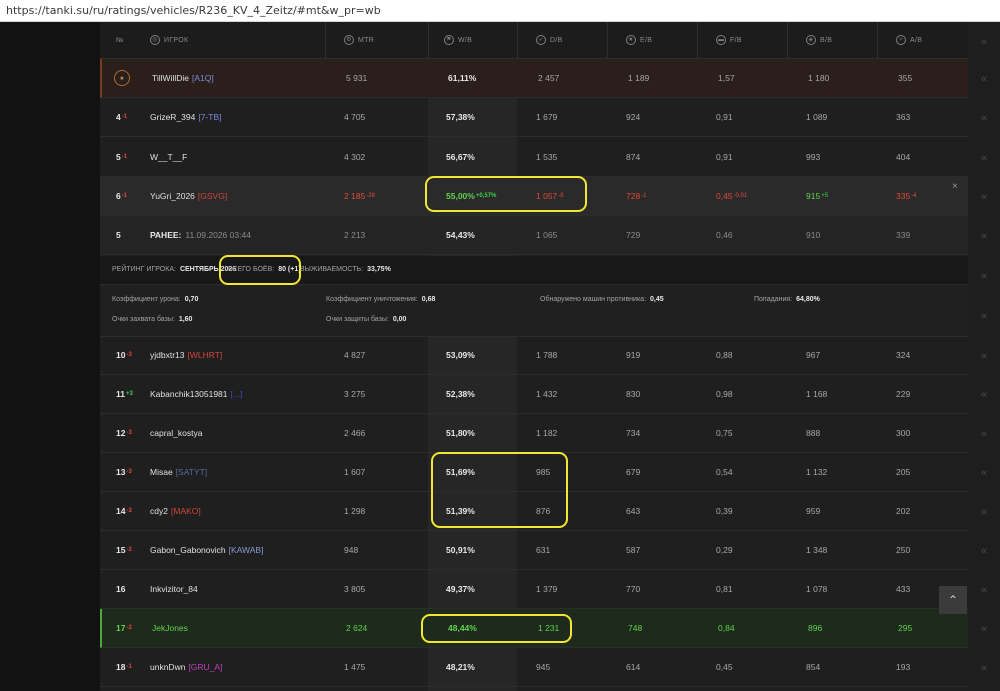 The width and height of the screenshot is (1000, 691). Describe the element at coordinates (541, 40) in the screenshot. I see `gun-icon: ➶` at that location.